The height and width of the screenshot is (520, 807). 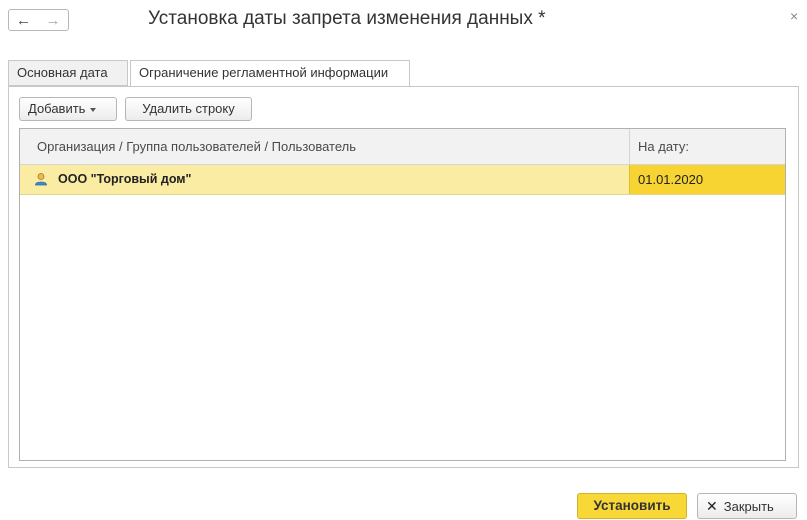 What do you see at coordinates (68, 73) in the screenshot?
I see `tab-main-date: Основная дата` at bounding box center [68, 73].